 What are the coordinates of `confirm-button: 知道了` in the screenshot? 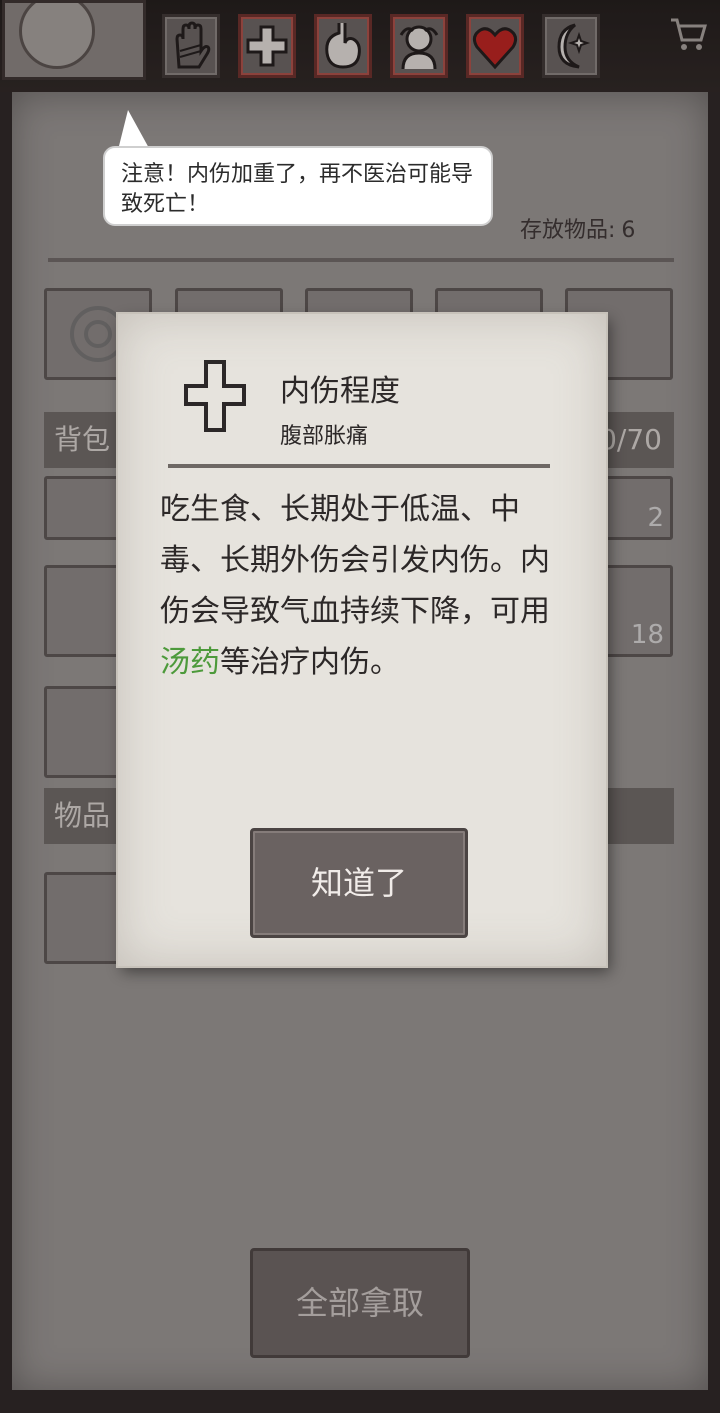 It's located at (359, 883).